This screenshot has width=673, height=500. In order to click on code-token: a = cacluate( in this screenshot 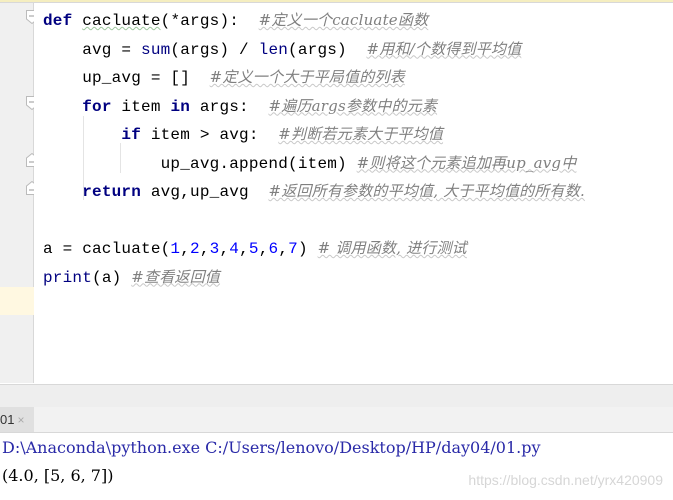, I will do `click(107, 249)`.